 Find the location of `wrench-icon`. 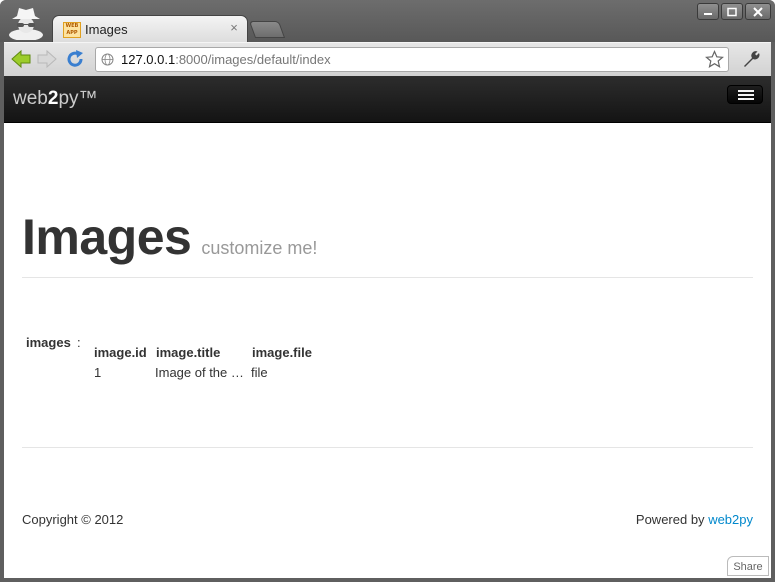

wrench-icon is located at coordinates (751, 59).